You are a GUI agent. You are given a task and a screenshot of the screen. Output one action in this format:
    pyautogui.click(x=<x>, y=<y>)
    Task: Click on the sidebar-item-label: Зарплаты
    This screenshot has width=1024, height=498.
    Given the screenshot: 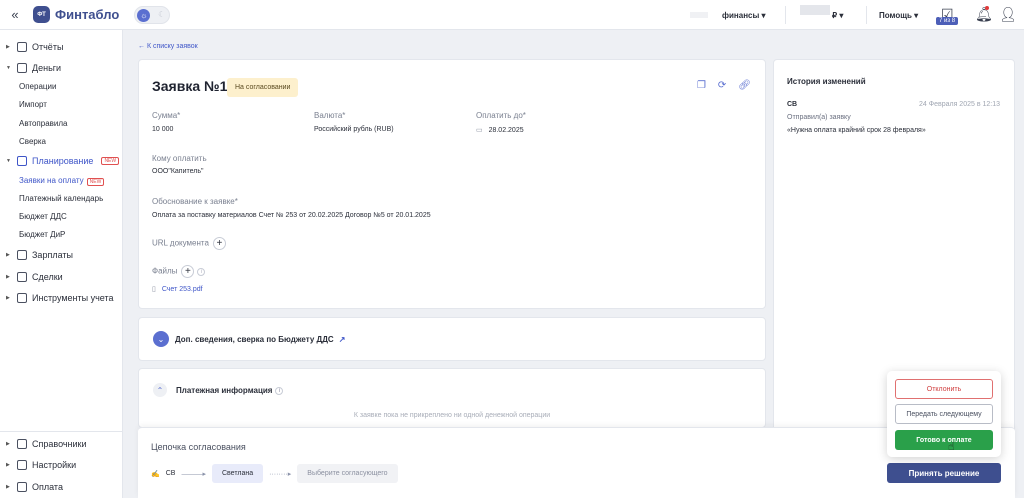 What is the action you would take?
    pyautogui.click(x=52, y=255)
    